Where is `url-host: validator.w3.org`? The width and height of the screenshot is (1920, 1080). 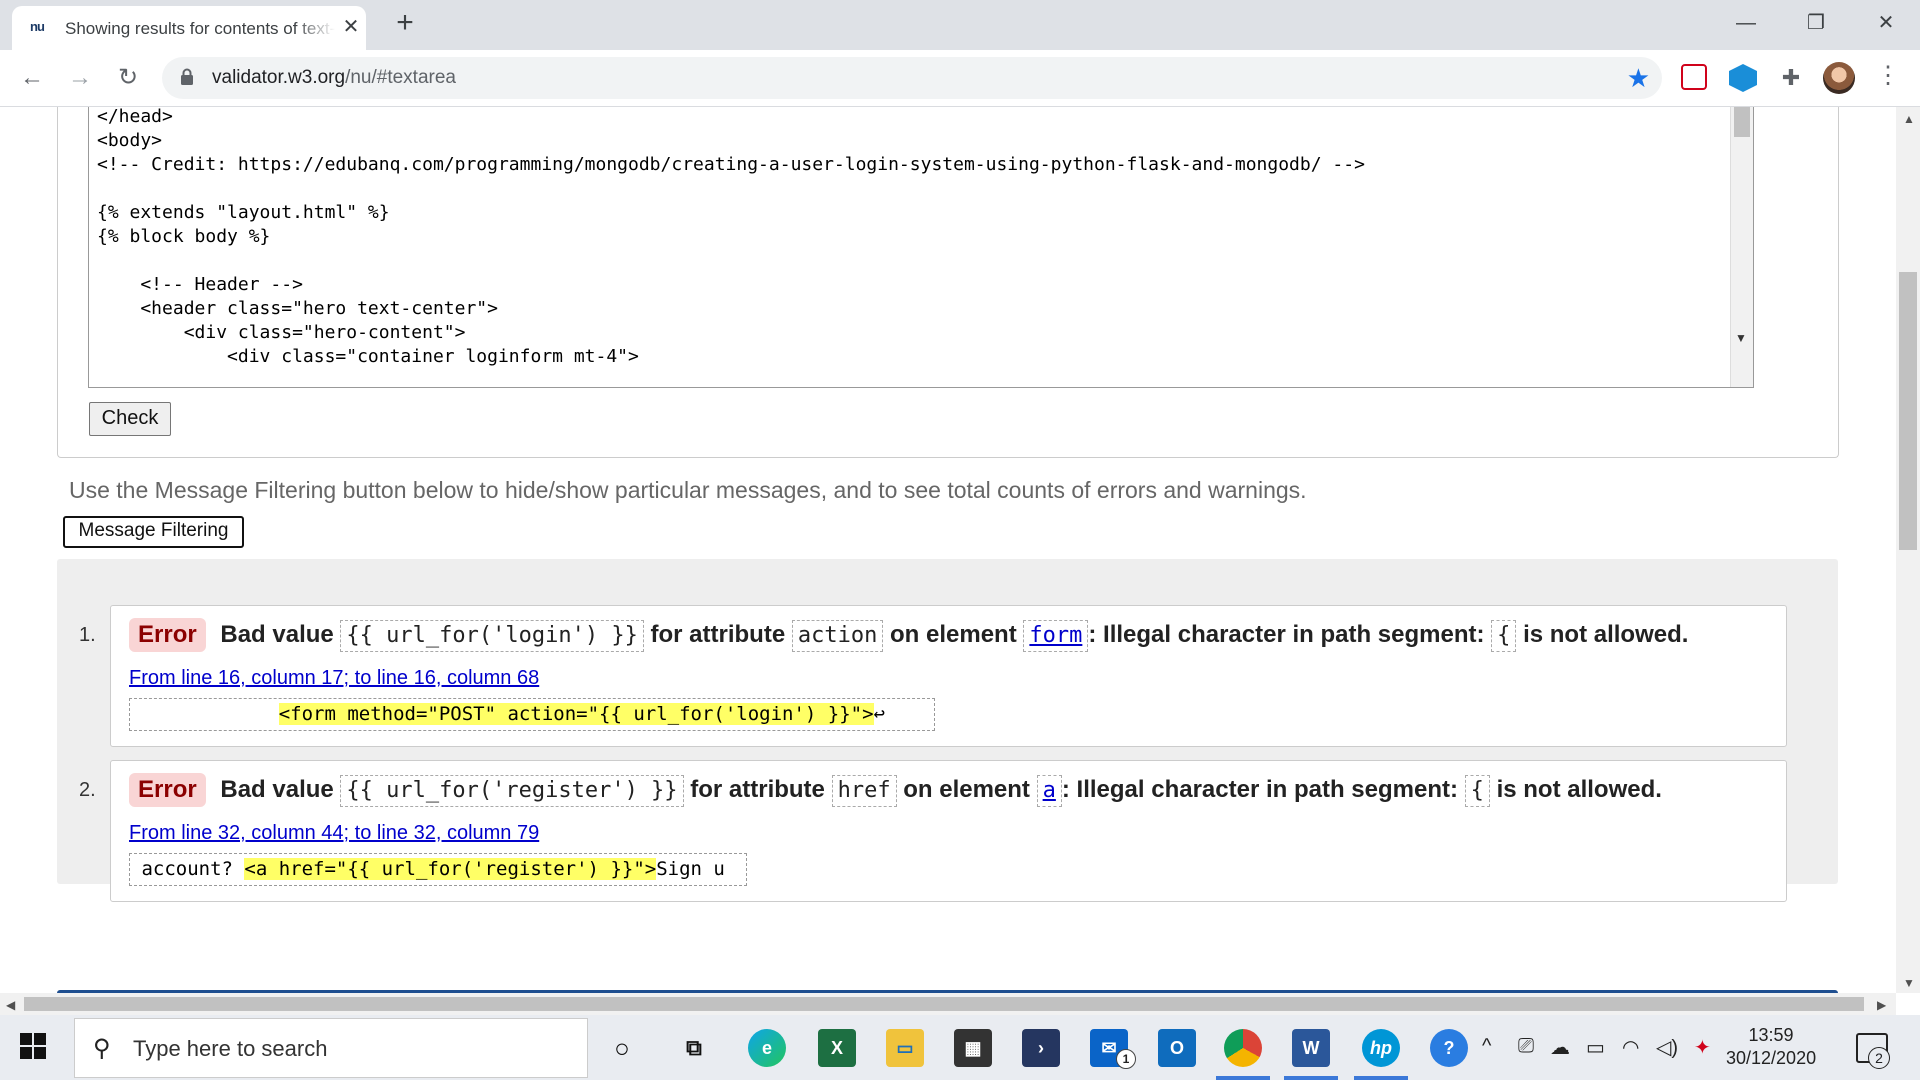 url-host: validator.w3.org is located at coordinates (279, 77).